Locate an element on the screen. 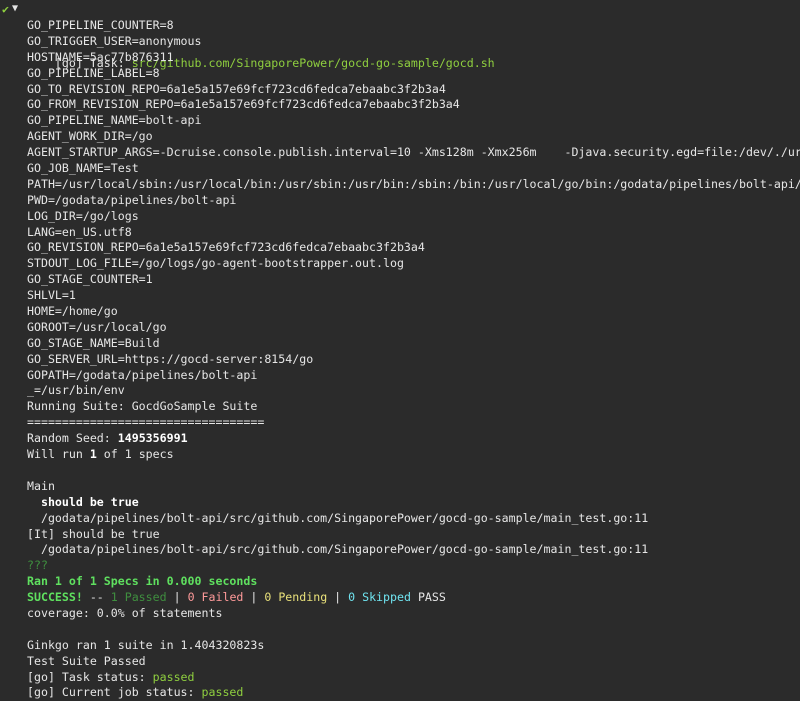 The image size is (800, 701). task-status-value: passed is located at coordinates (173, 676).